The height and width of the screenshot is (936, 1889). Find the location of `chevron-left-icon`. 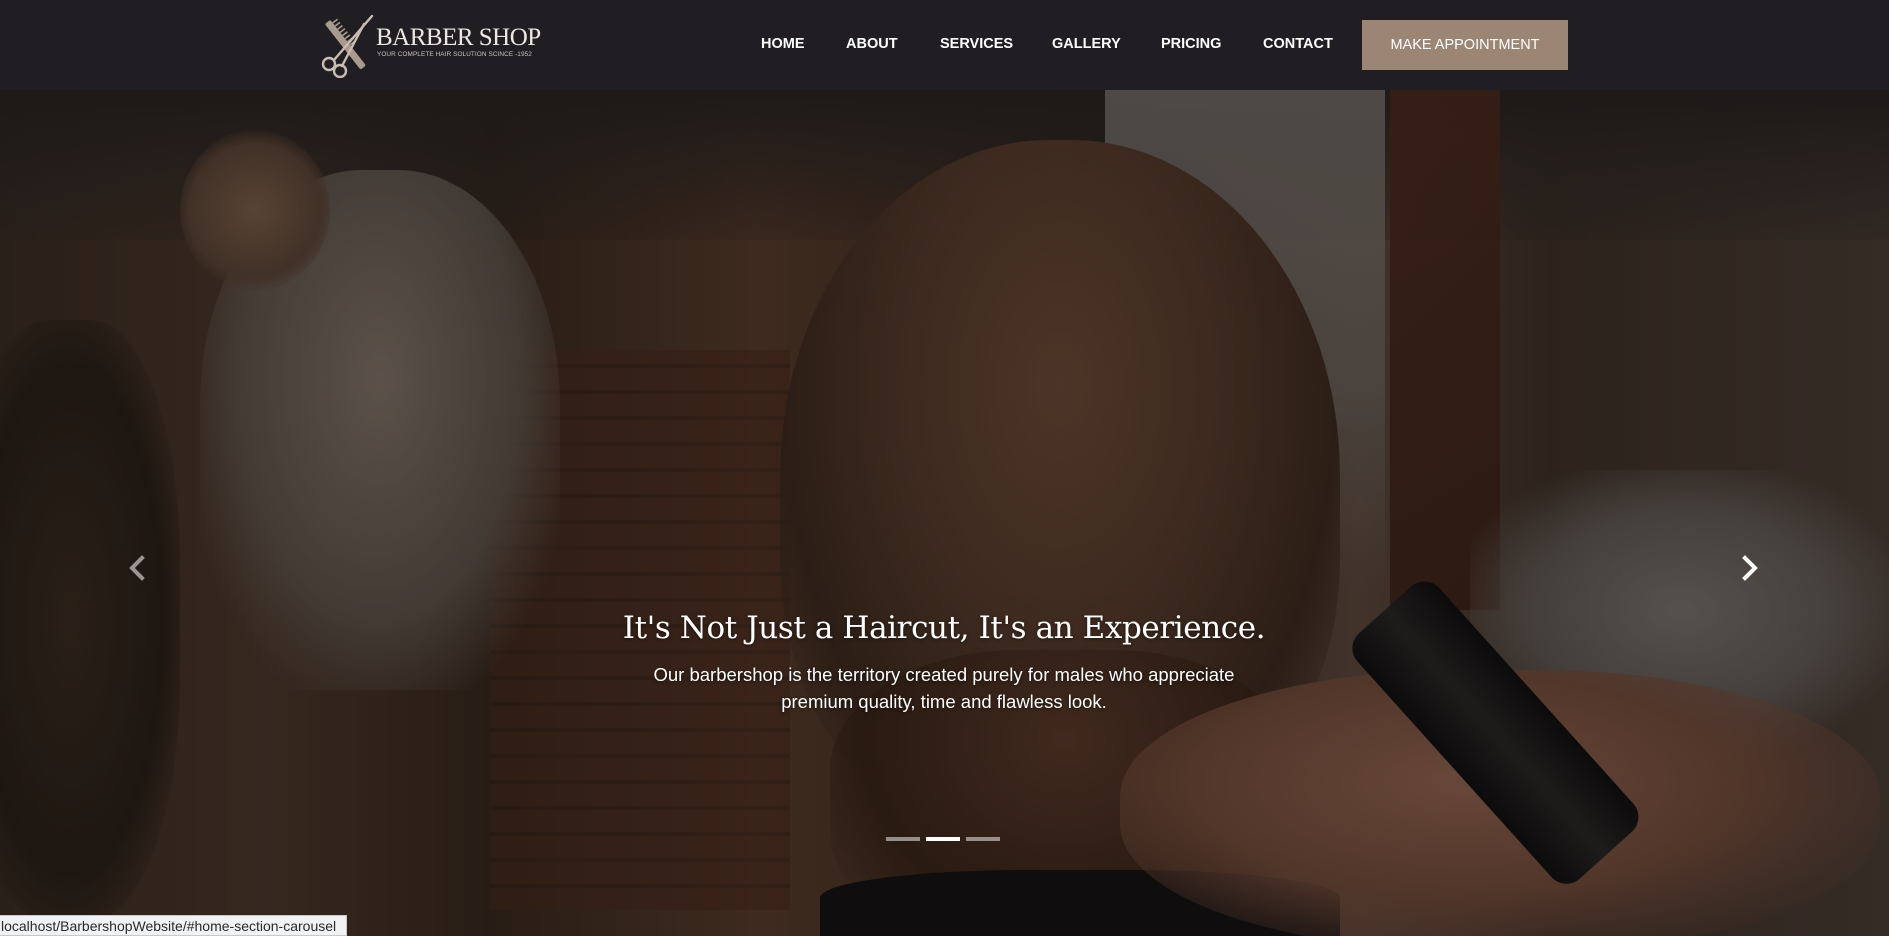

chevron-left-icon is located at coordinates (137, 568).